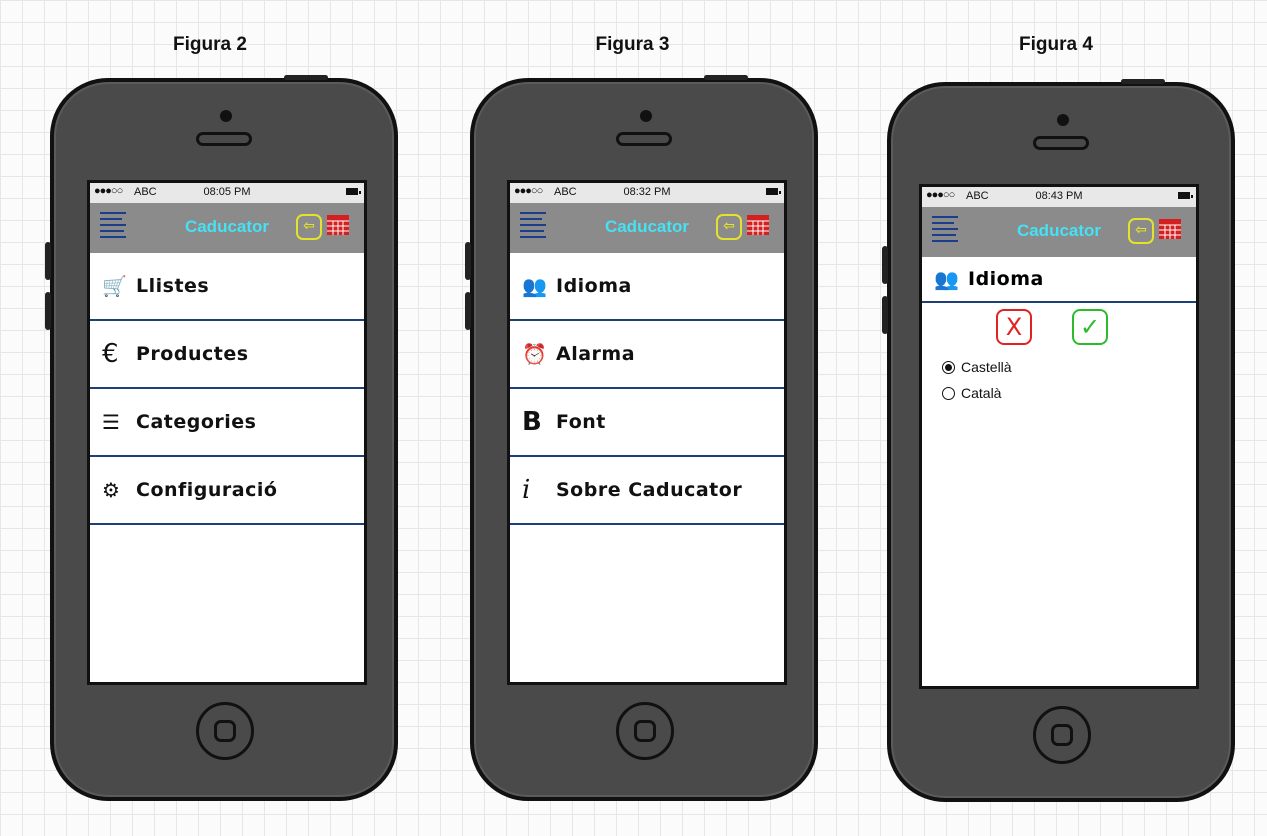  What do you see at coordinates (532, 422) in the screenshot?
I see `bold-icon: B` at bounding box center [532, 422].